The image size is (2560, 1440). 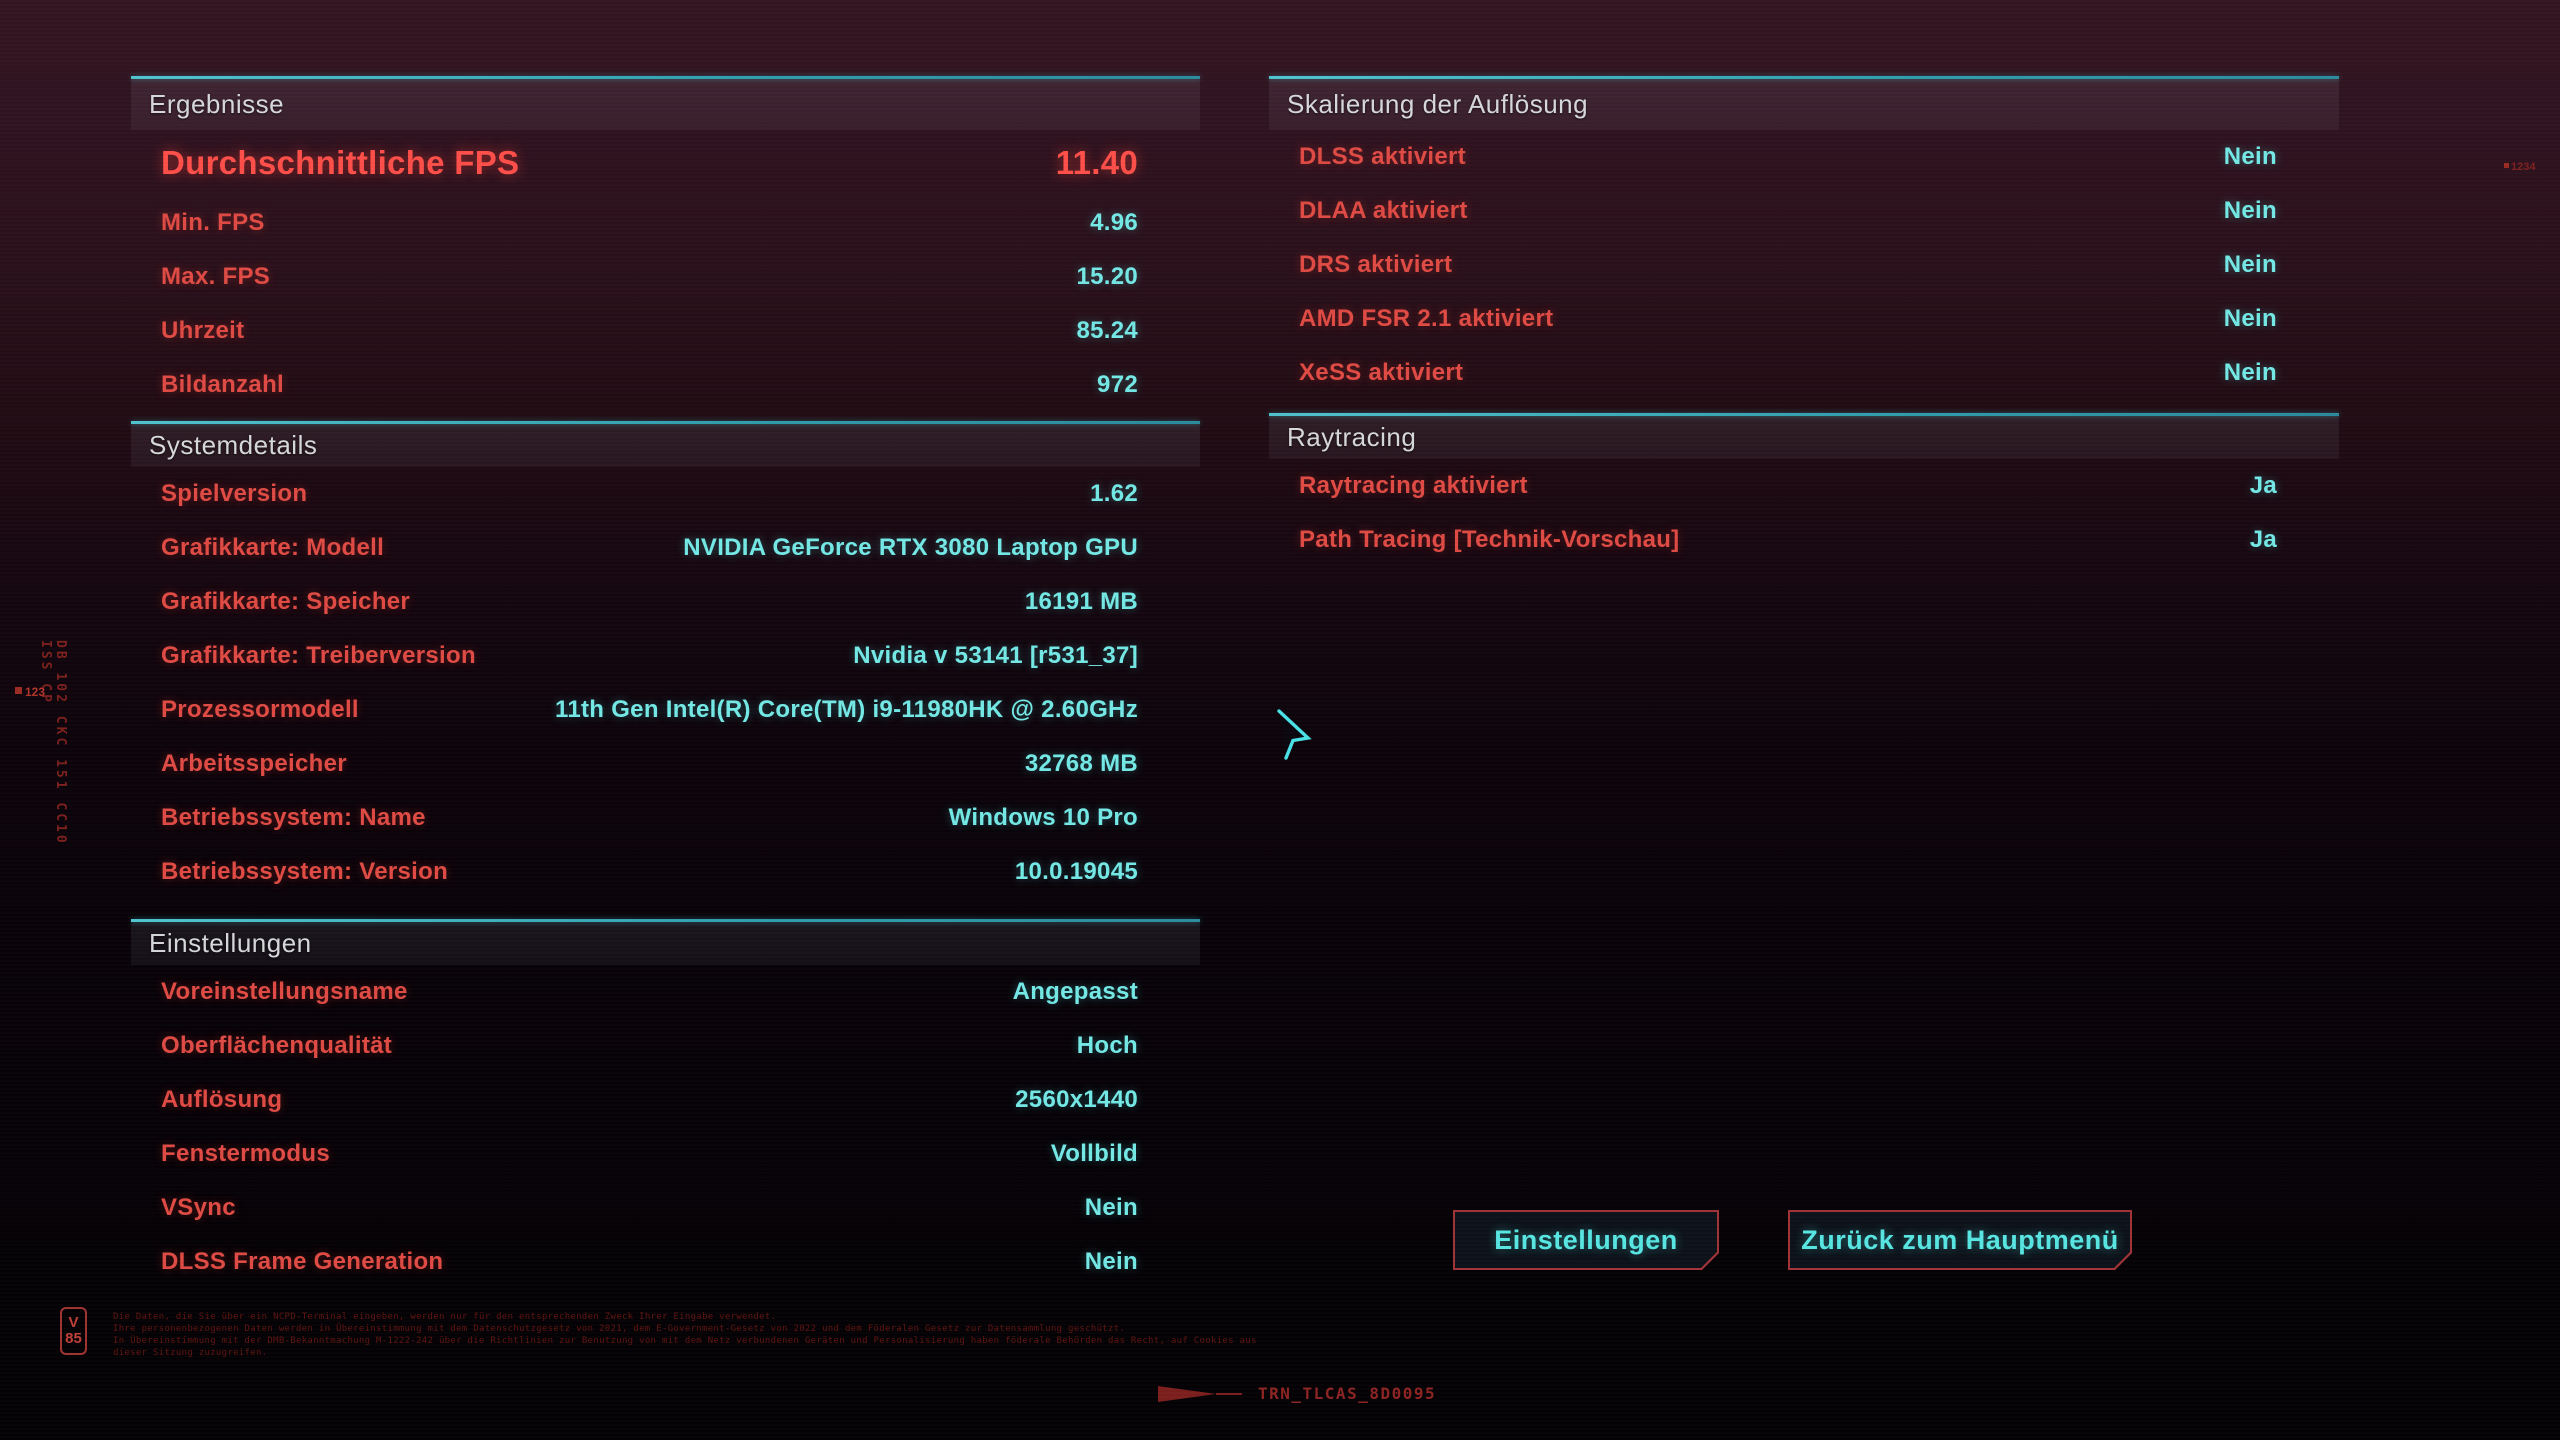 I want to click on result-row-average-fps: Durchschnittliche FPS 11.40, so click(x=665, y=163).